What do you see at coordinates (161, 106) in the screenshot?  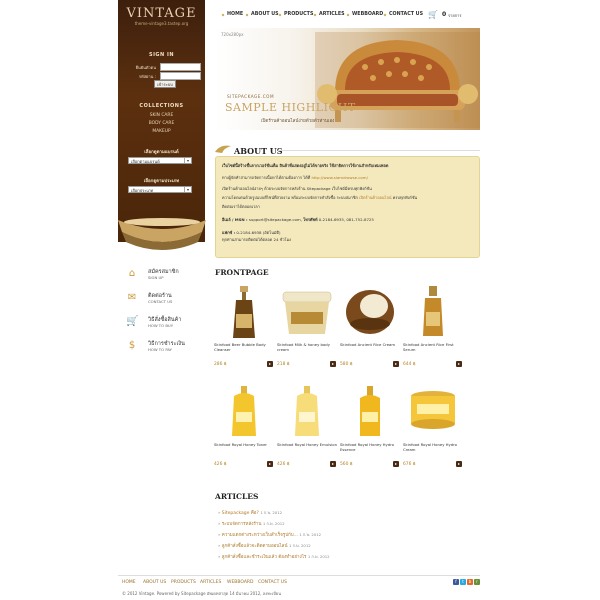 I see `collections-heading: COLLECTIONS` at bounding box center [161, 106].